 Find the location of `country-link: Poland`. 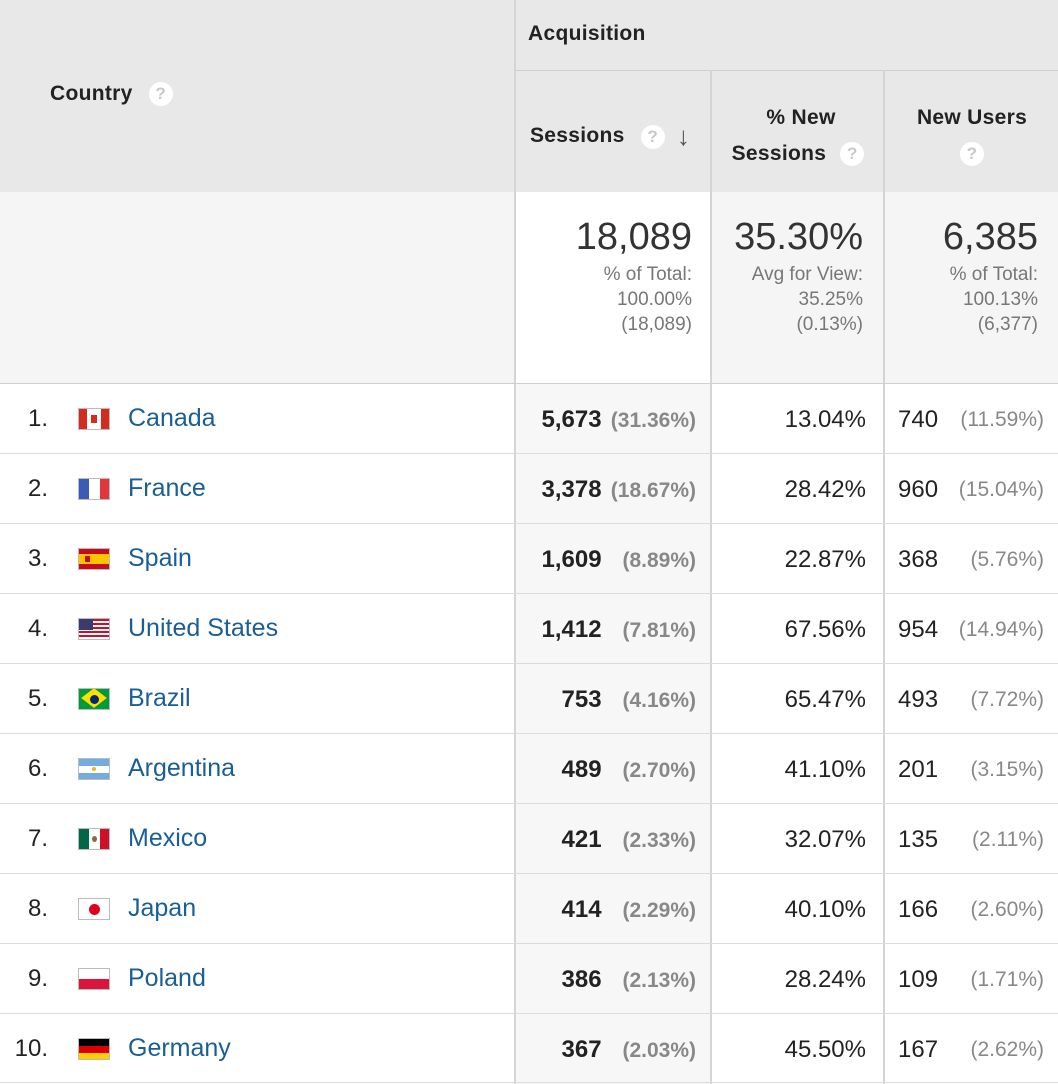

country-link: Poland is located at coordinates (167, 978).